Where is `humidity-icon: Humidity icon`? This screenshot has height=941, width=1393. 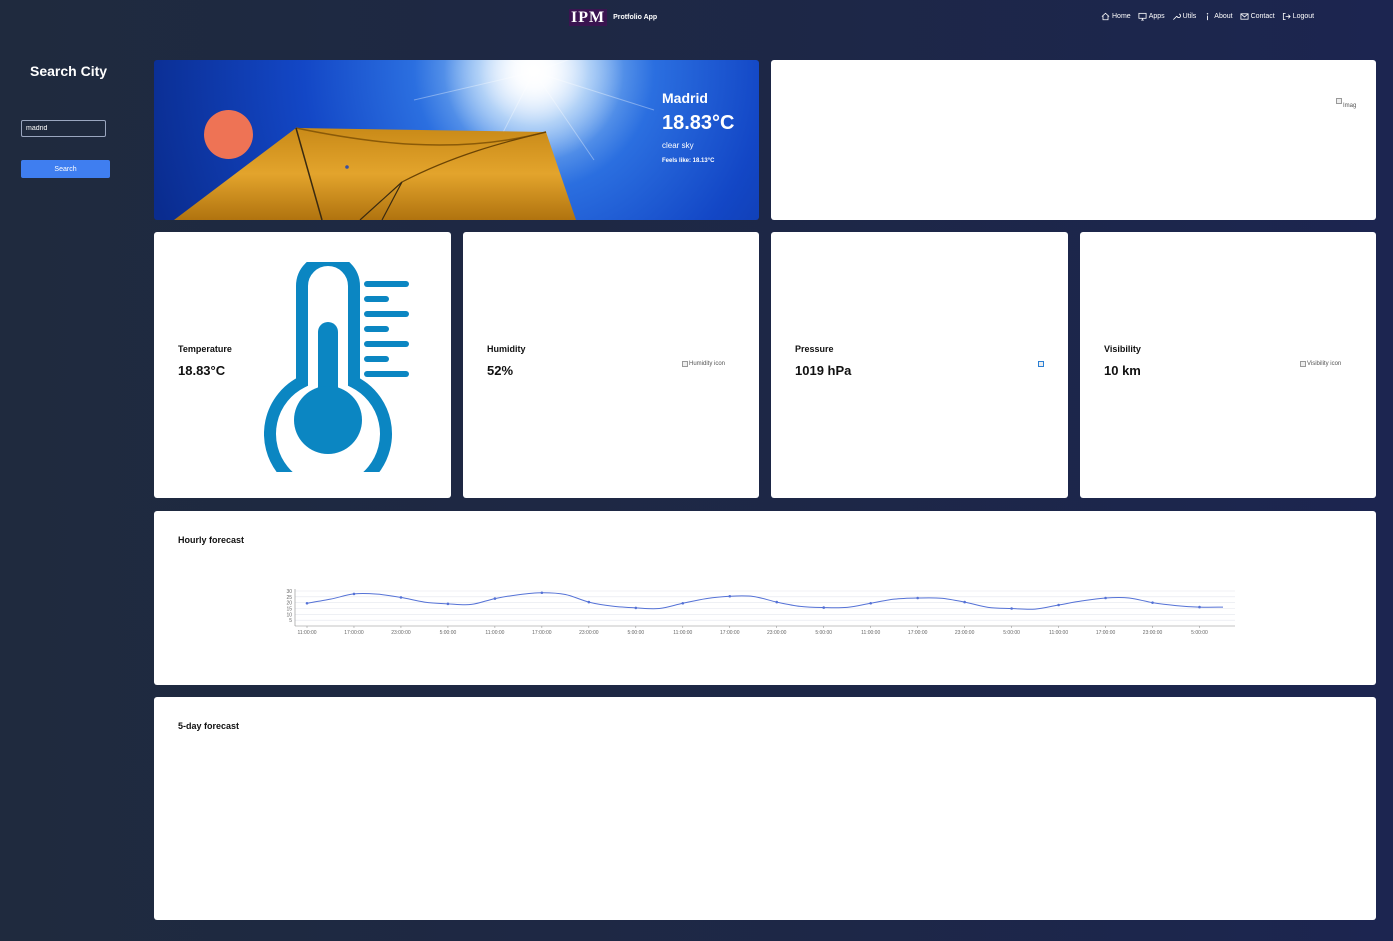
humidity-icon: Humidity icon is located at coordinates (703, 364).